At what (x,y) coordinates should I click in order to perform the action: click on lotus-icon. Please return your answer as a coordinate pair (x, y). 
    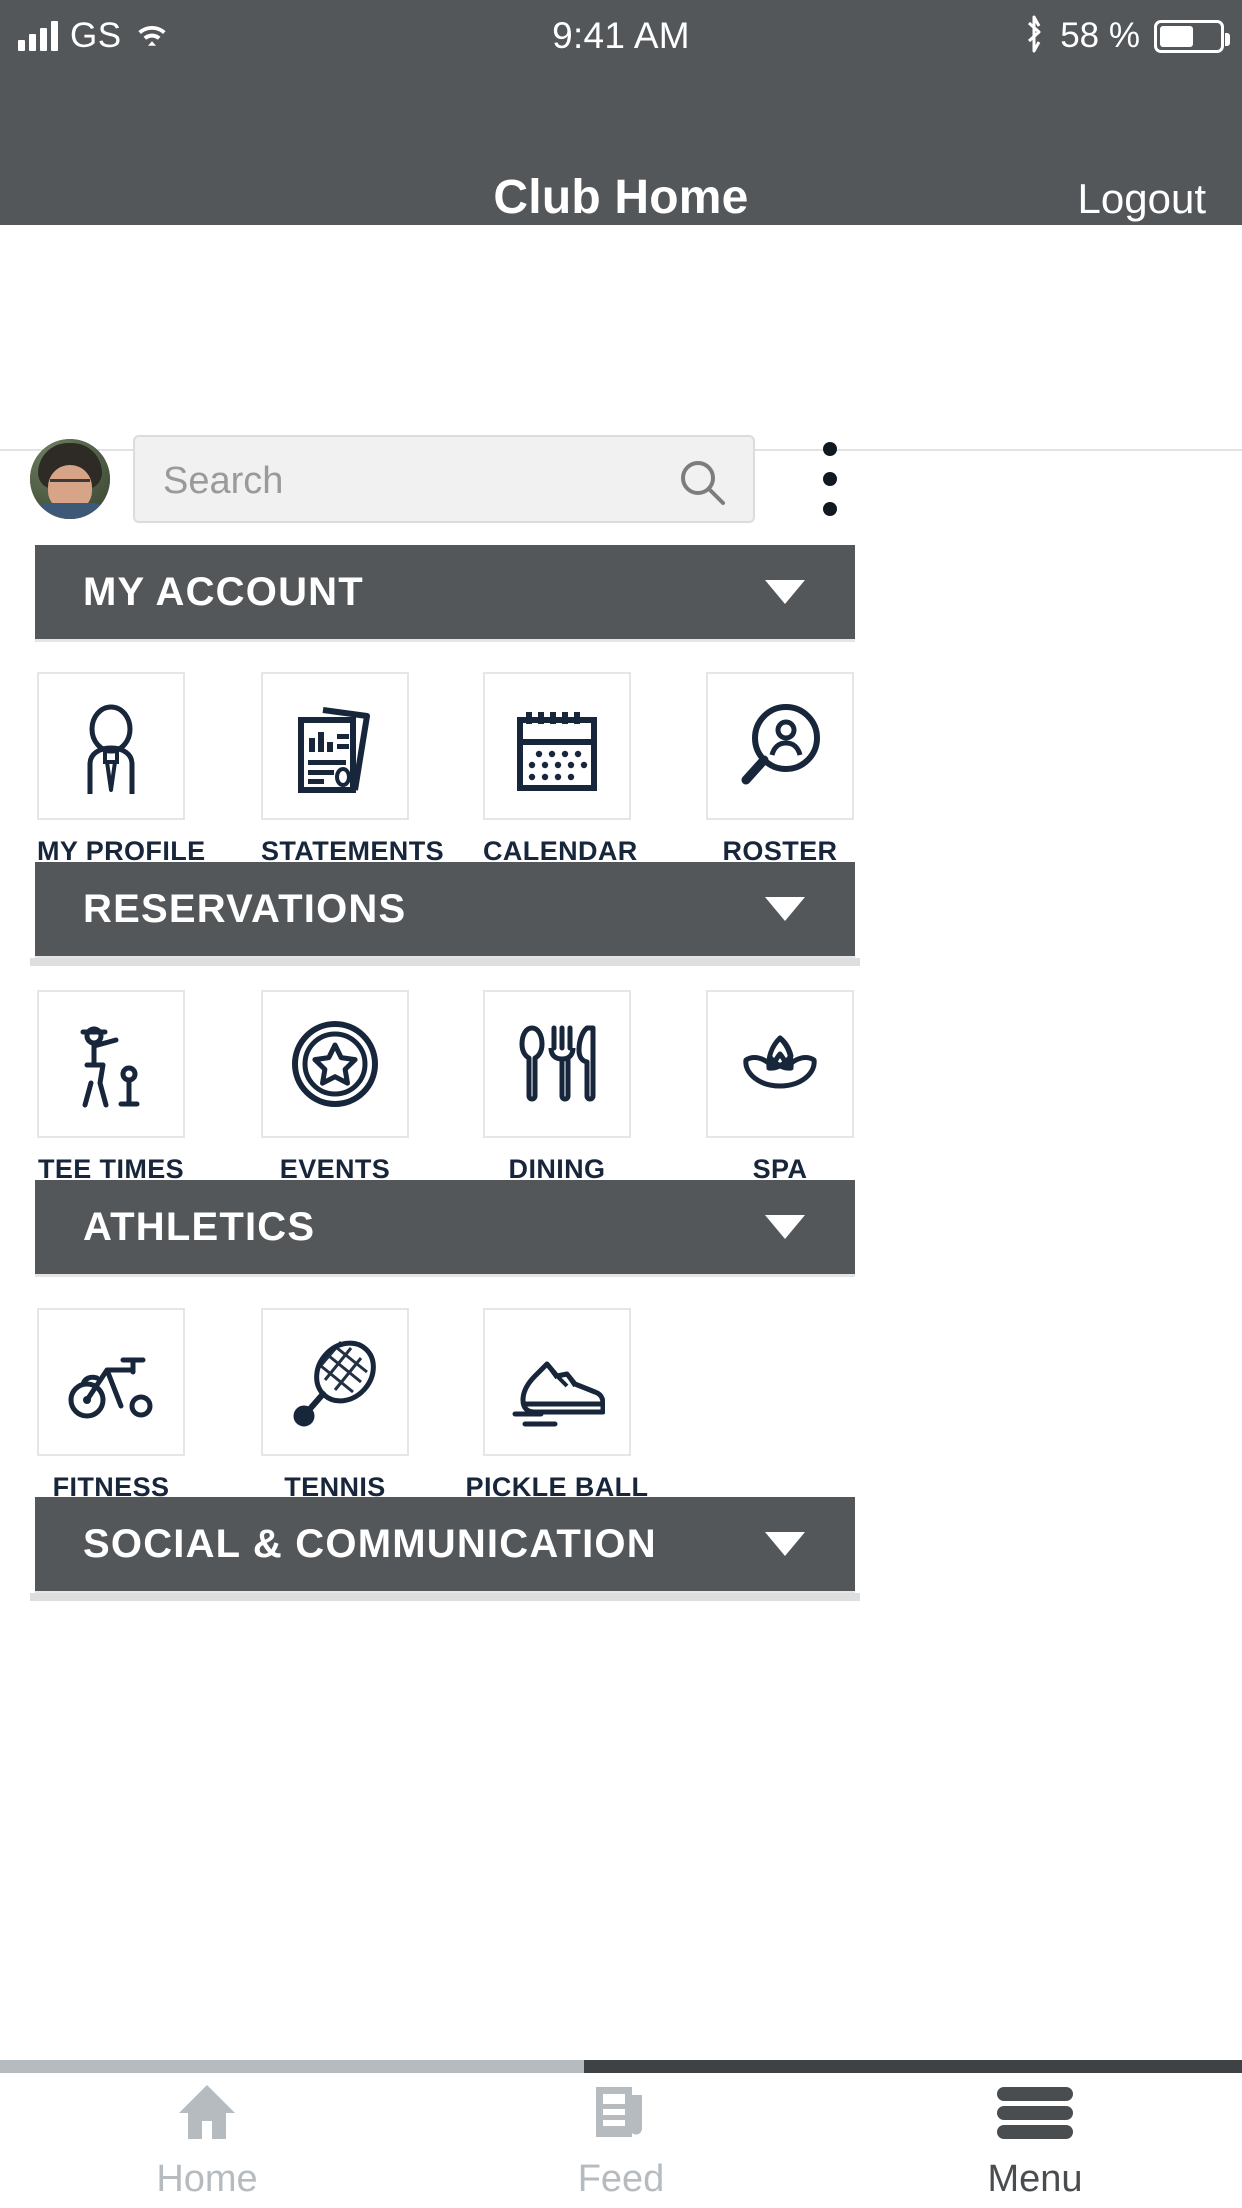
    Looking at the image, I should click on (780, 1062).